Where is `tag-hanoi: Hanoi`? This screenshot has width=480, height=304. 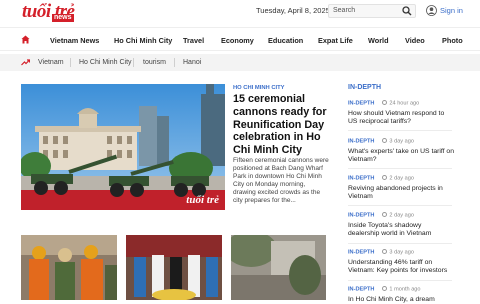 tag-hanoi: Hanoi is located at coordinates (192, 62).